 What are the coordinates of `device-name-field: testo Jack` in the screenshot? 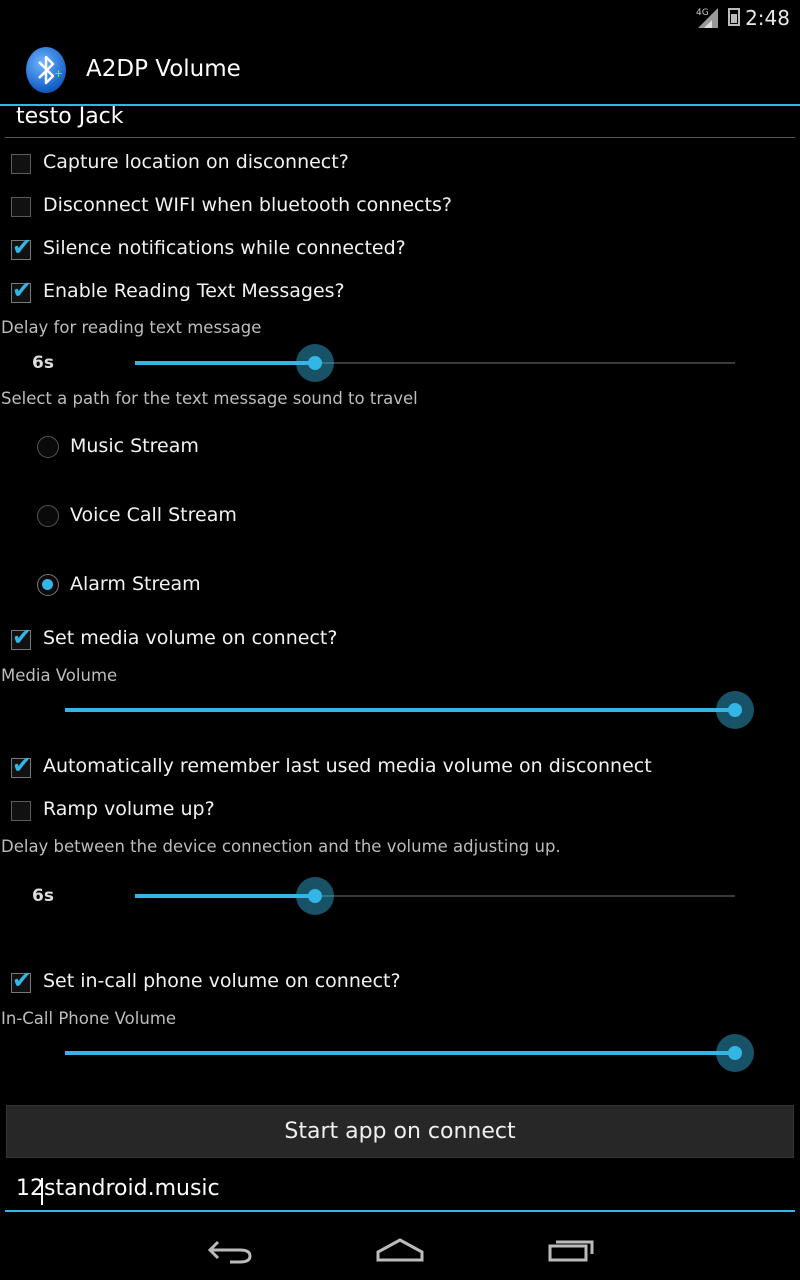 It's located at (400, 121).